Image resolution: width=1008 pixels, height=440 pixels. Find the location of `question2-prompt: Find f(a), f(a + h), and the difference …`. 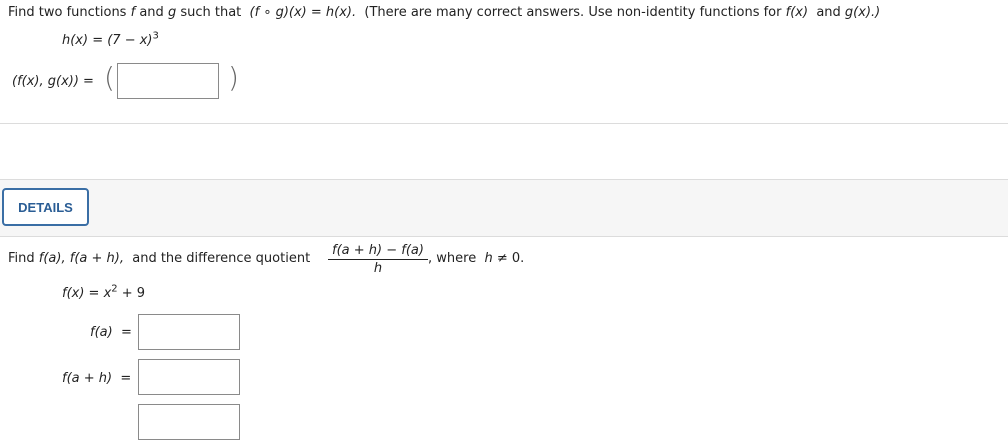

question2-prompt: Find f(a), f(a + h), and the difference … is located at coordinates (159, 258).